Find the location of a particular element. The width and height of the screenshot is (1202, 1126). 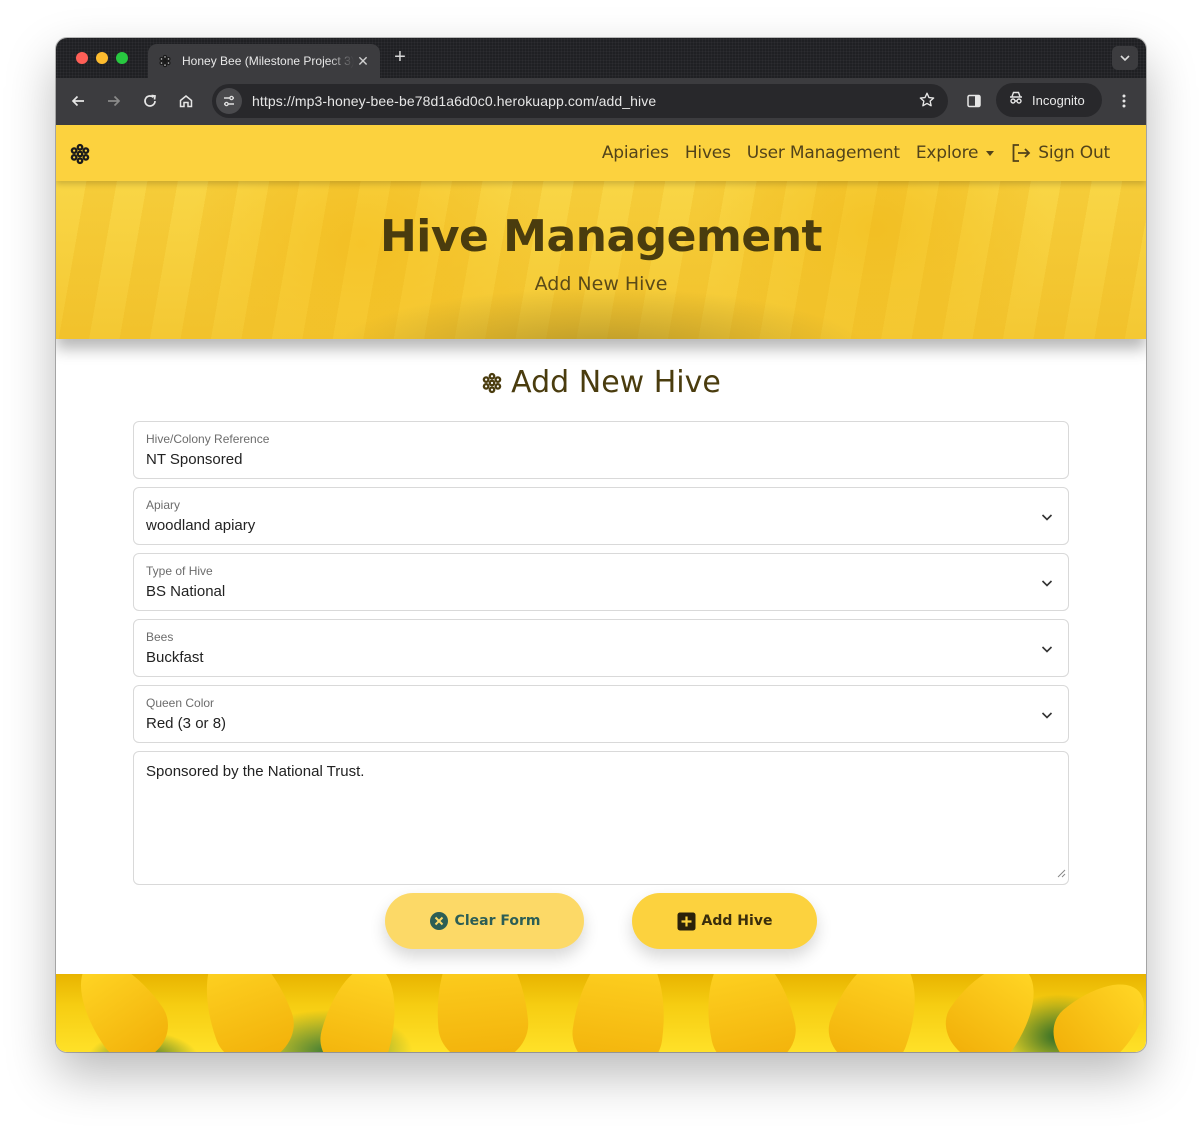

menu-icon is located at coordinates (1124, 101).